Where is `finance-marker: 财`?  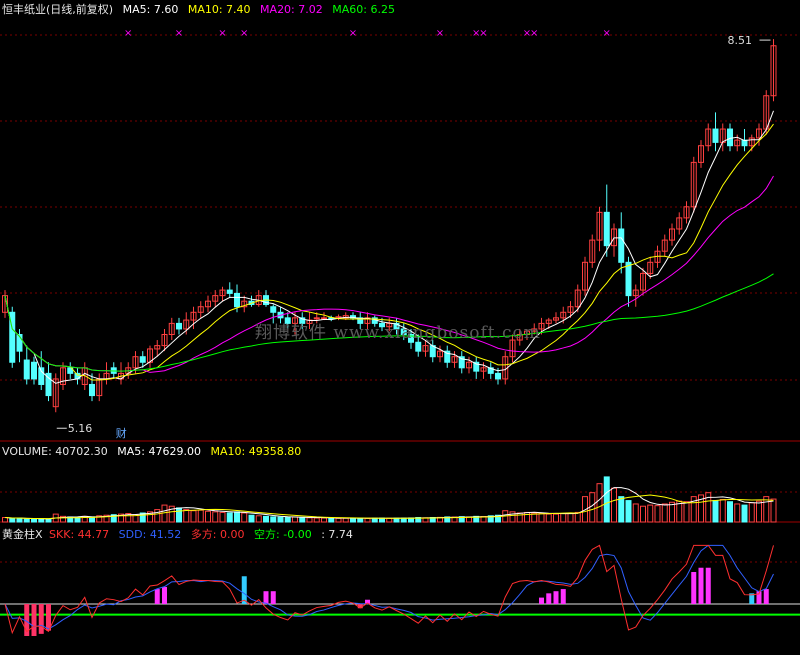 finance-marker: 财 is located at coordinates (121, 433).